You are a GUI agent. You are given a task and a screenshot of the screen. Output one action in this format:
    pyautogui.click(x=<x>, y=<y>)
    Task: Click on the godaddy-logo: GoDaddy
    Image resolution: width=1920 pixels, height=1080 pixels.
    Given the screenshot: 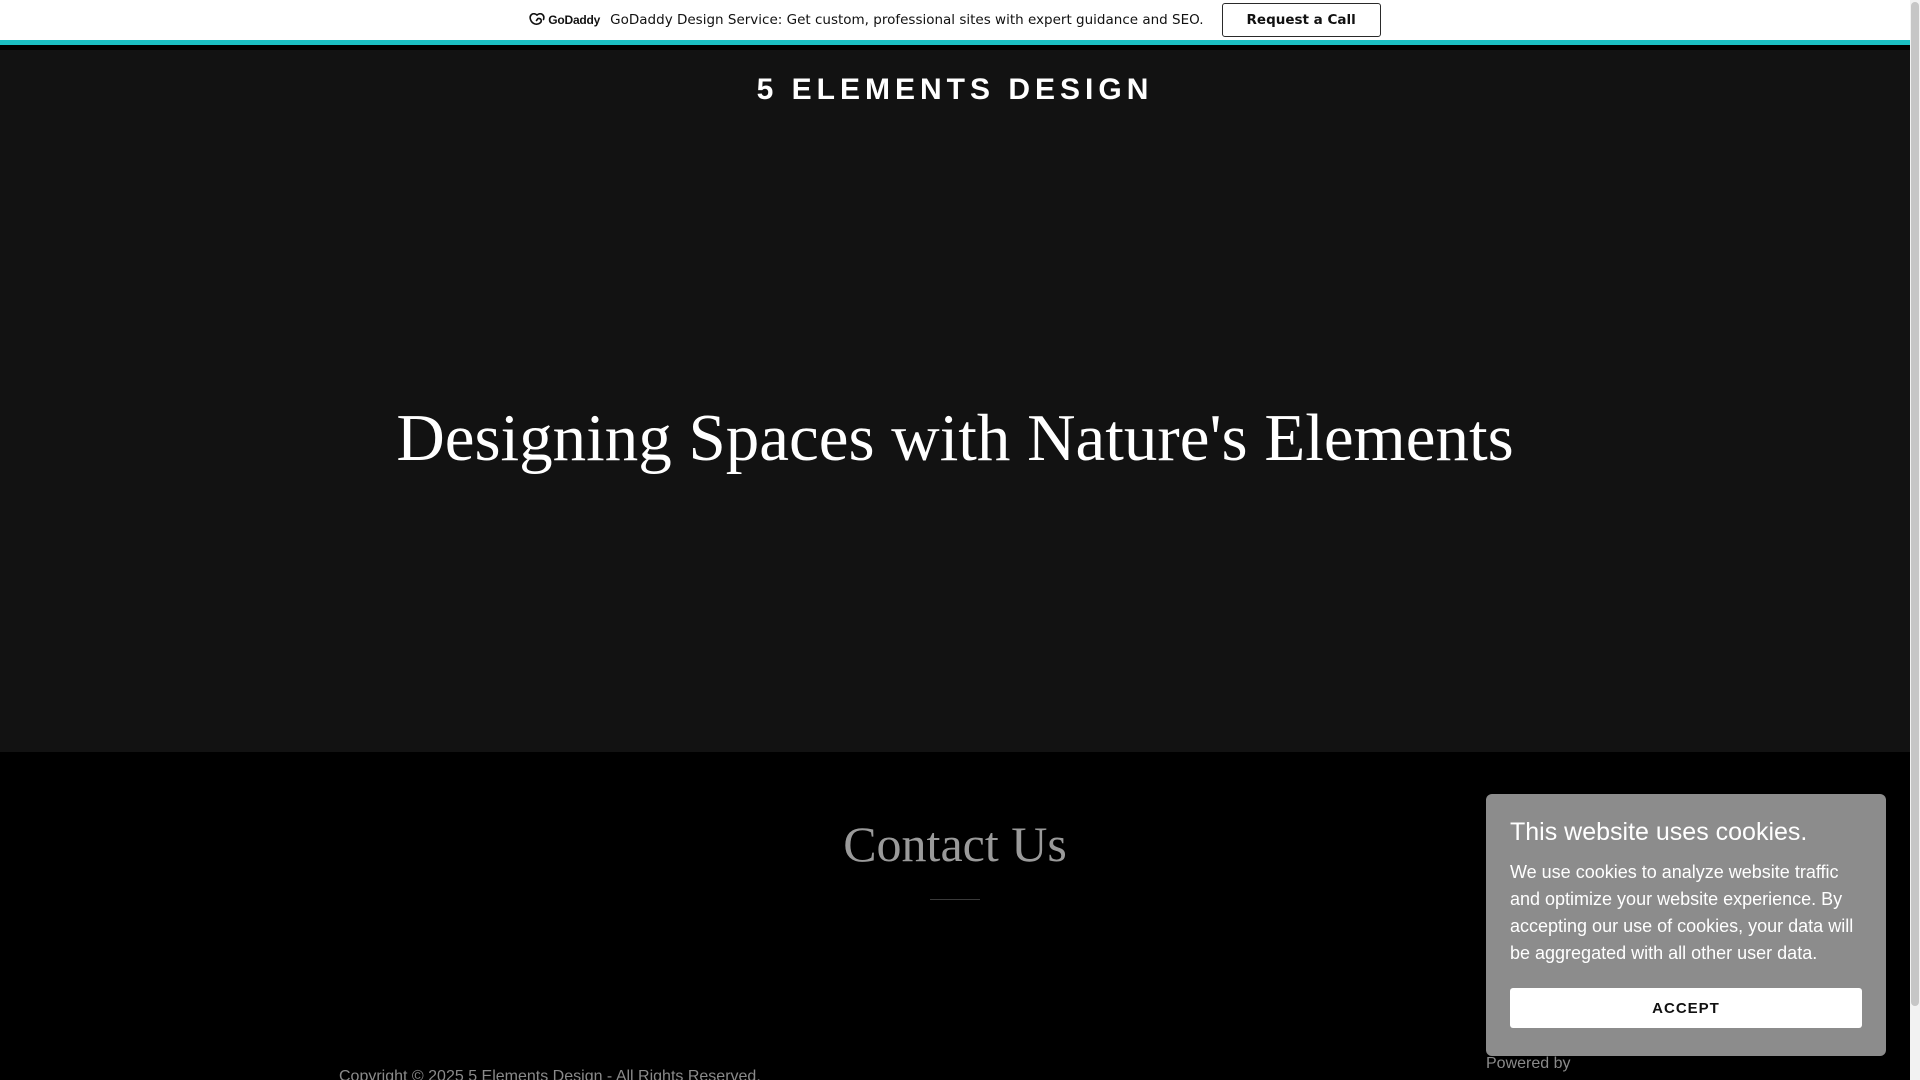 What is the action you would take?
    pyautogui.click(x=564, y=20)
    